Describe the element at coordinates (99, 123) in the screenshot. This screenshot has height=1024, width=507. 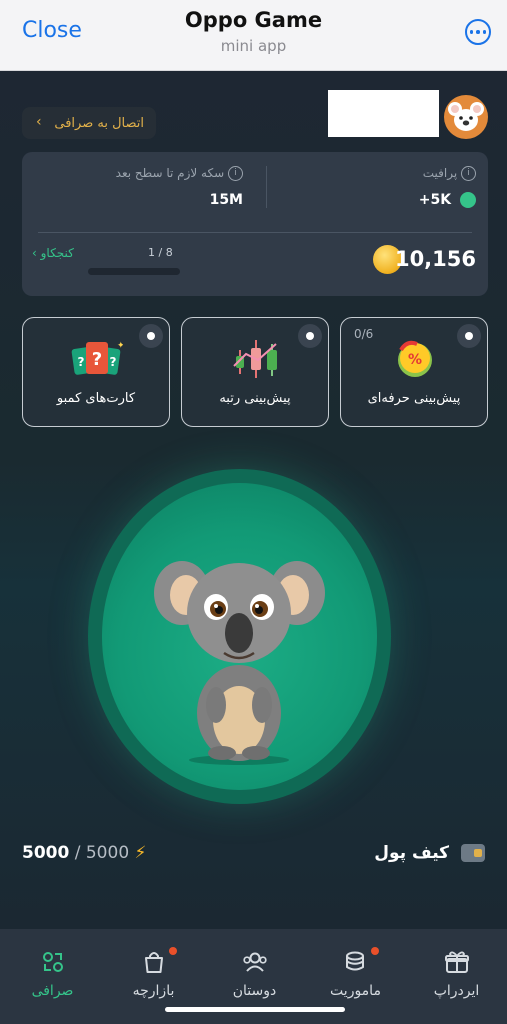
I see `connect-exchange-label: اتصال به صرافی` at that location.